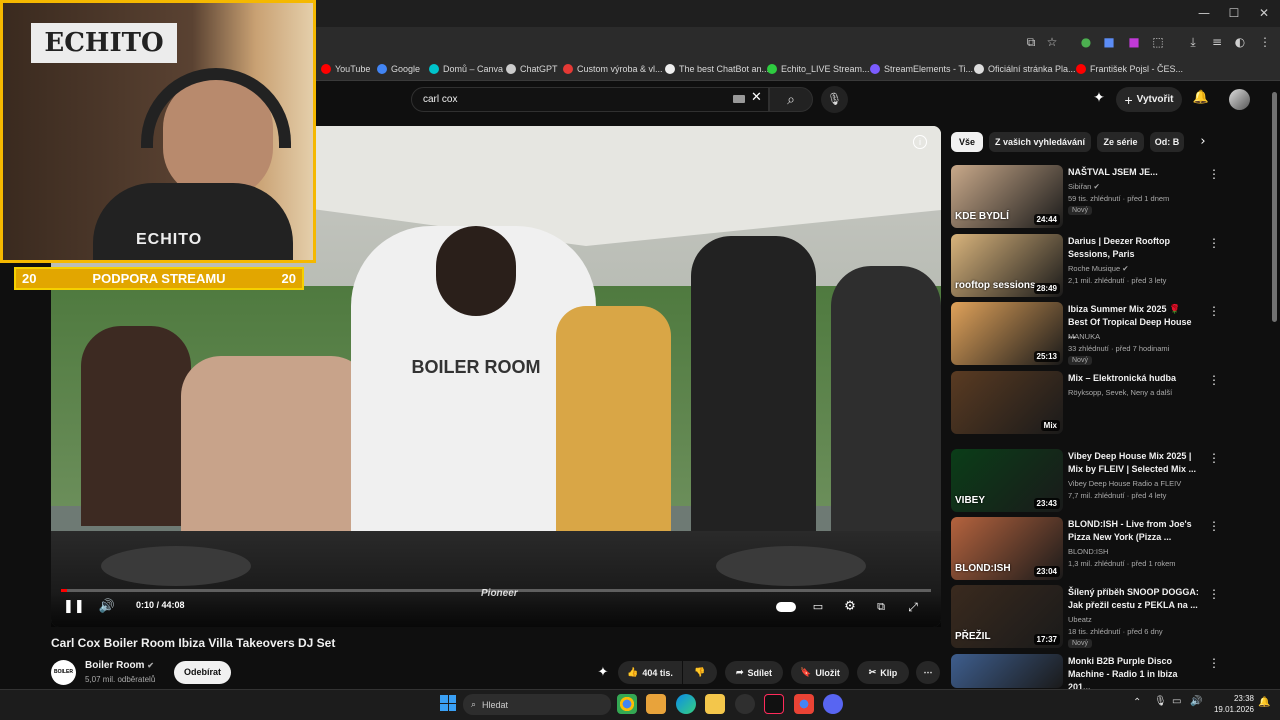 This screenshot has height=720, width=1280. What do you see at coordinates (1134, 248) in the screenshot?
I see `recommendation-title: Darius | Deezer Rooftop Sessions, Paris` at bounding box center [1134, 248].